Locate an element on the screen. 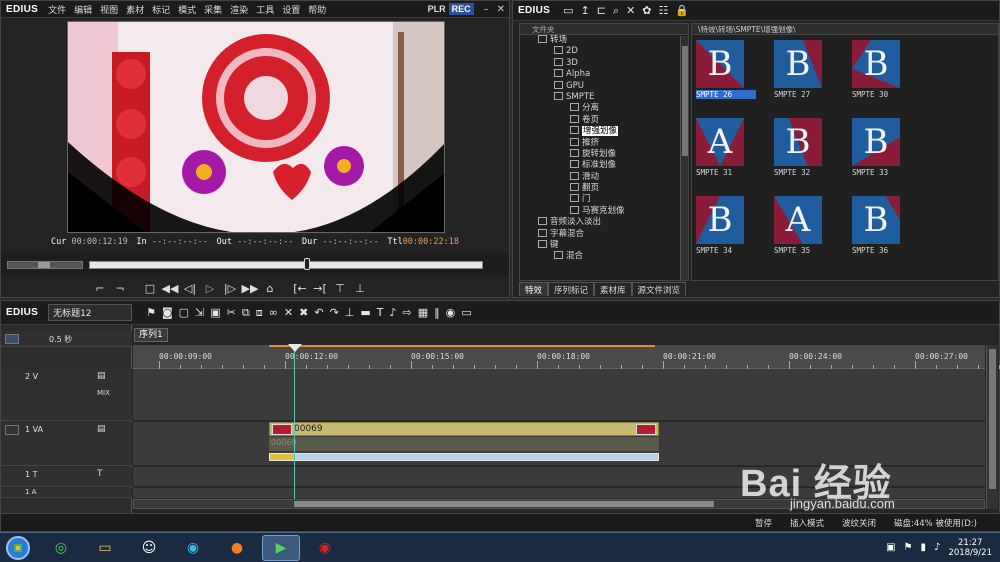 This screenshot has width=1000, height=562. title-icon: T is located at coordinates (380, 313).